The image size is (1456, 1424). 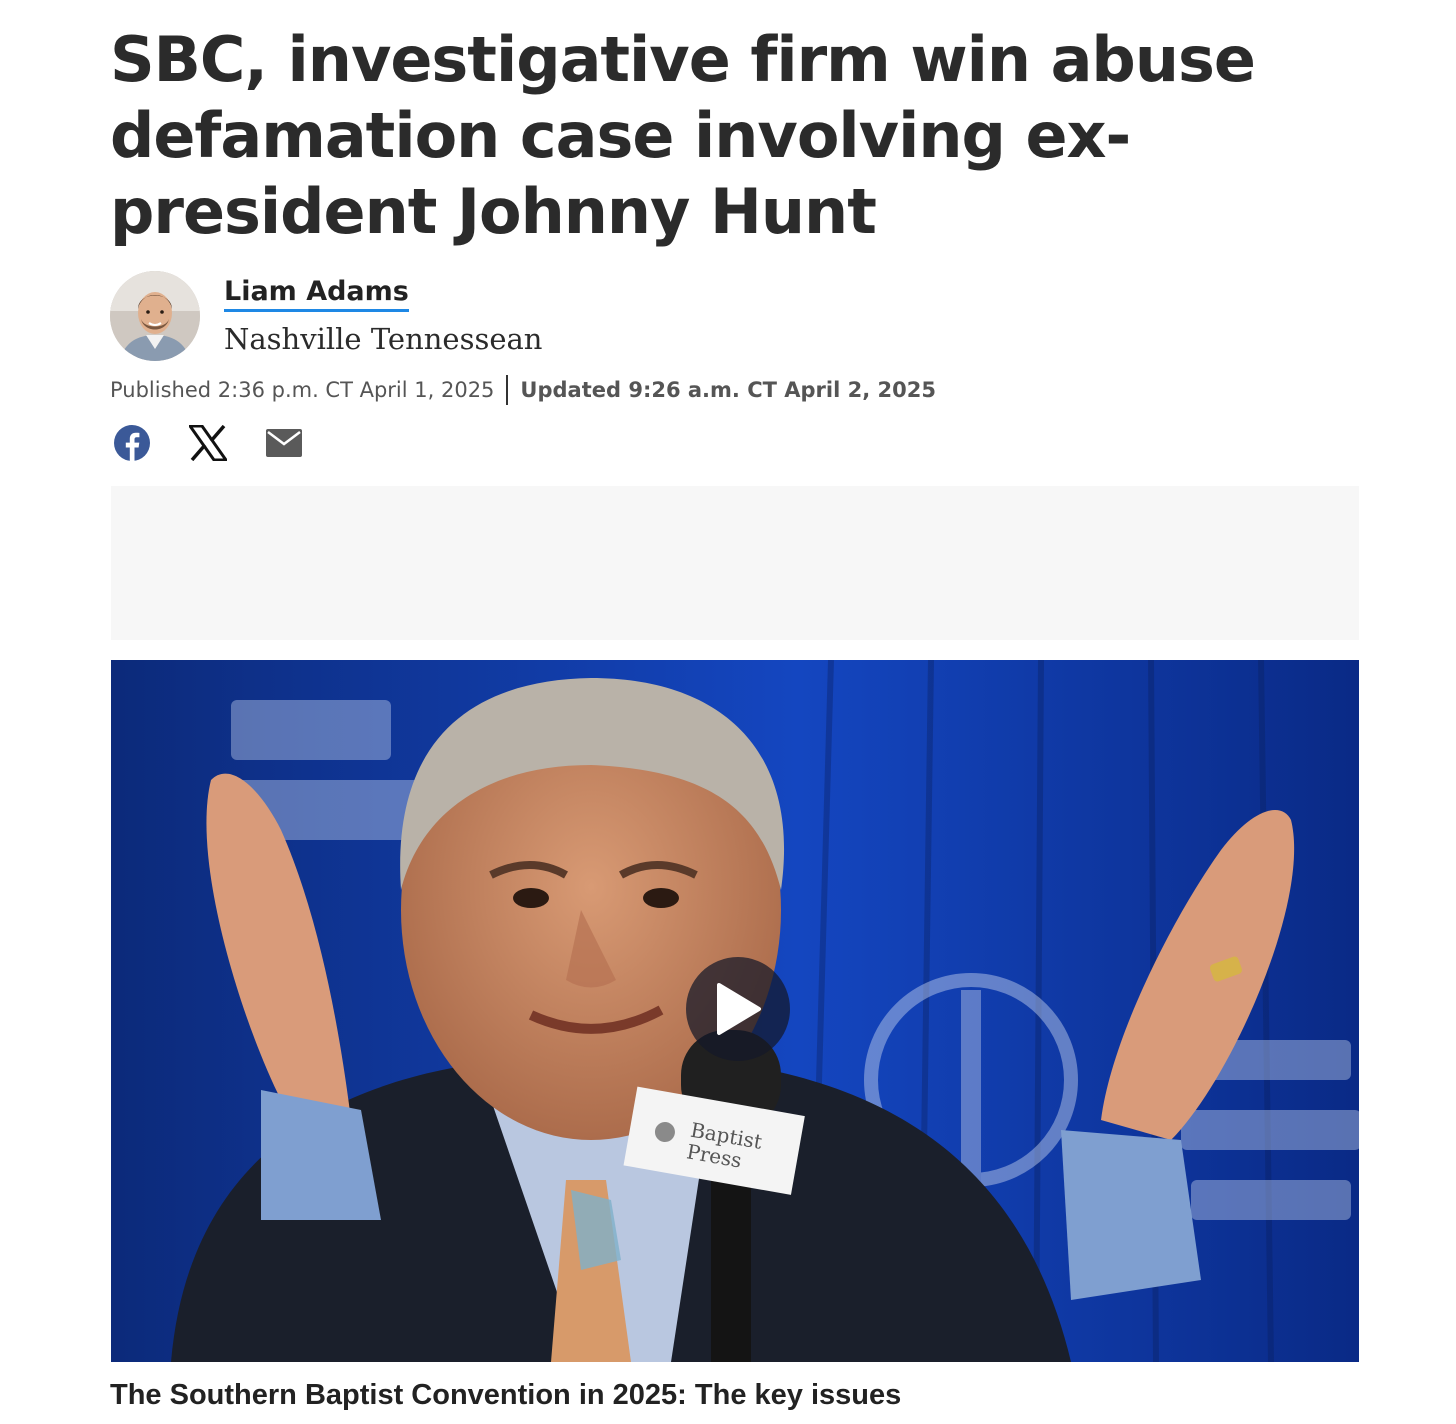 I want to click on author-avatar-image, so click(x=155, y=316).